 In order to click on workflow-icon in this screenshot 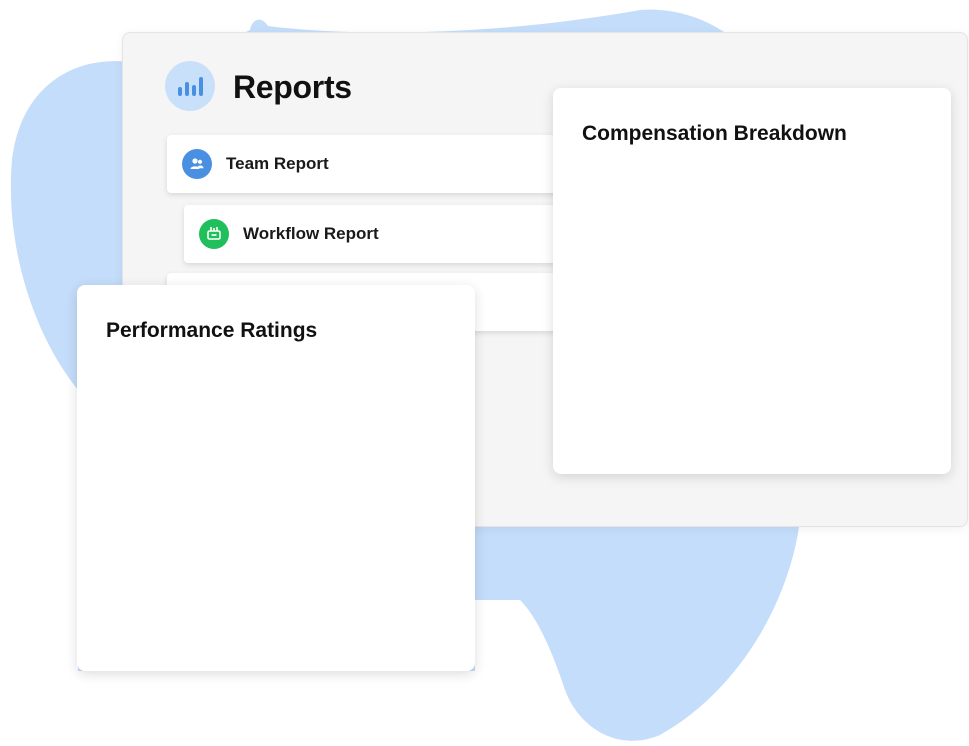, I will do `click(214, 234)`.